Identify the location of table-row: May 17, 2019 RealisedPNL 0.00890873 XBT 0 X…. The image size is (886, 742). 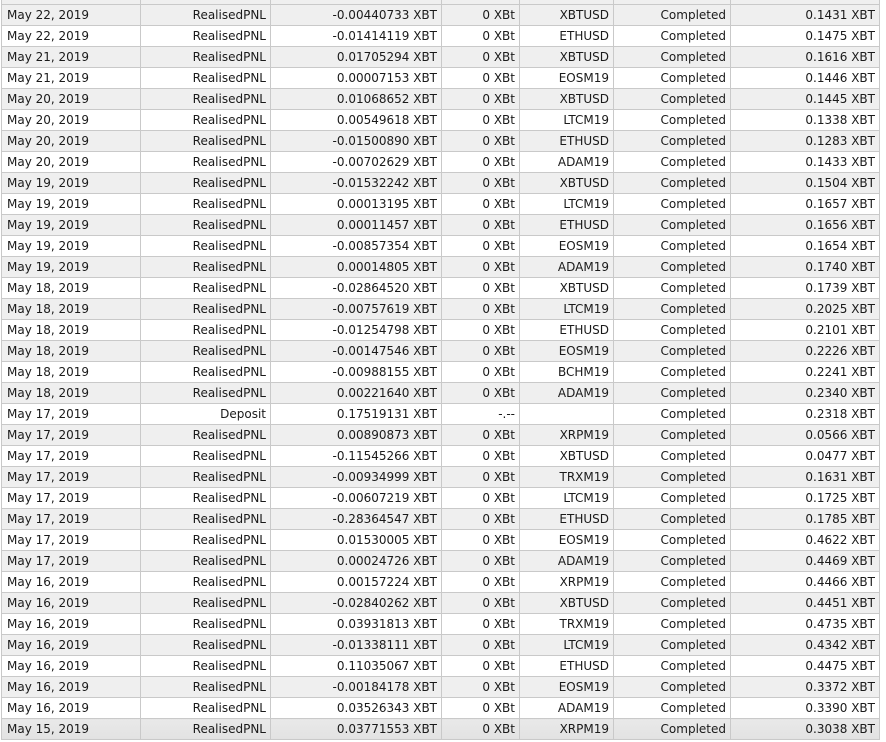
(440, 435).